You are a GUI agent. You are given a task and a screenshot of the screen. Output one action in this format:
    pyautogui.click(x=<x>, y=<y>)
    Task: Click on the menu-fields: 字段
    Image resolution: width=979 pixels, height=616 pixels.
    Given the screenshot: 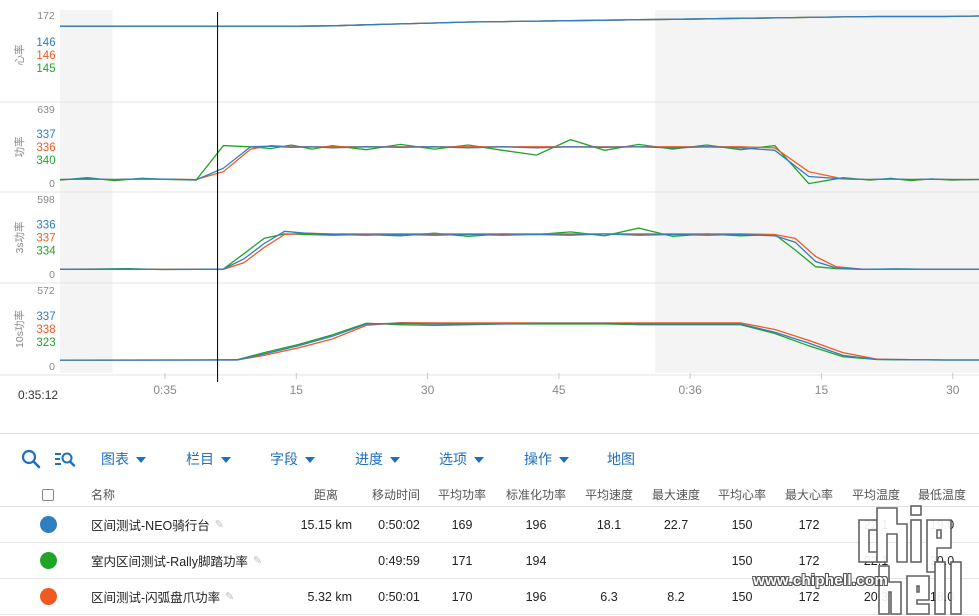 What is the action you would take?
    pyautogui.click(x=292, y=459)
    